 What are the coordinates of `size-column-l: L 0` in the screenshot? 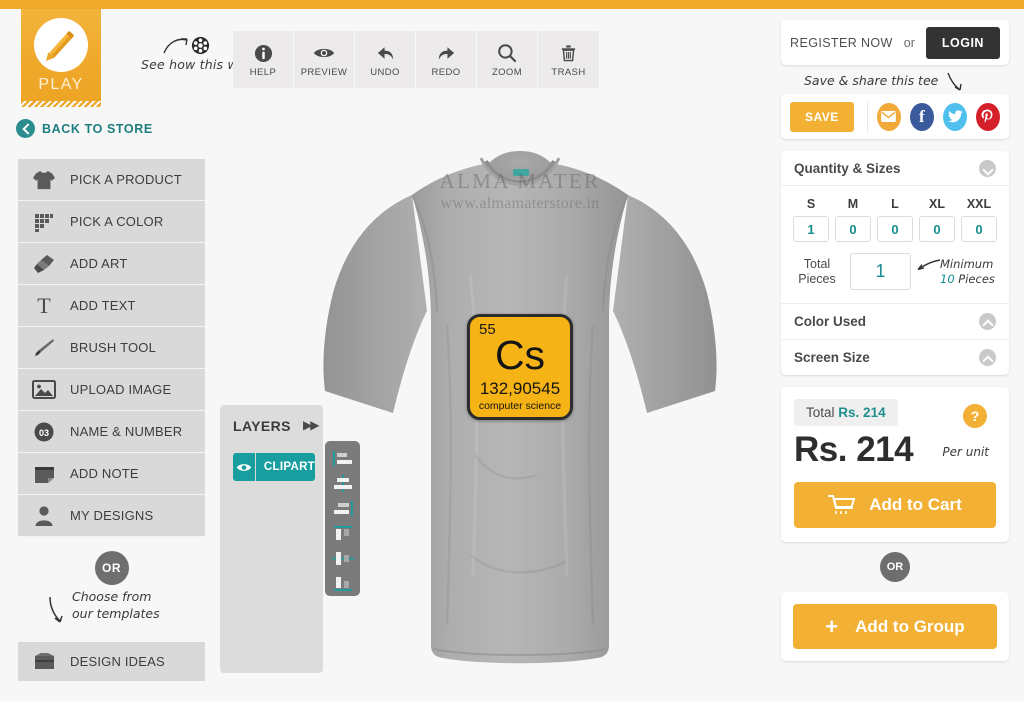 It's located at (895, 219).